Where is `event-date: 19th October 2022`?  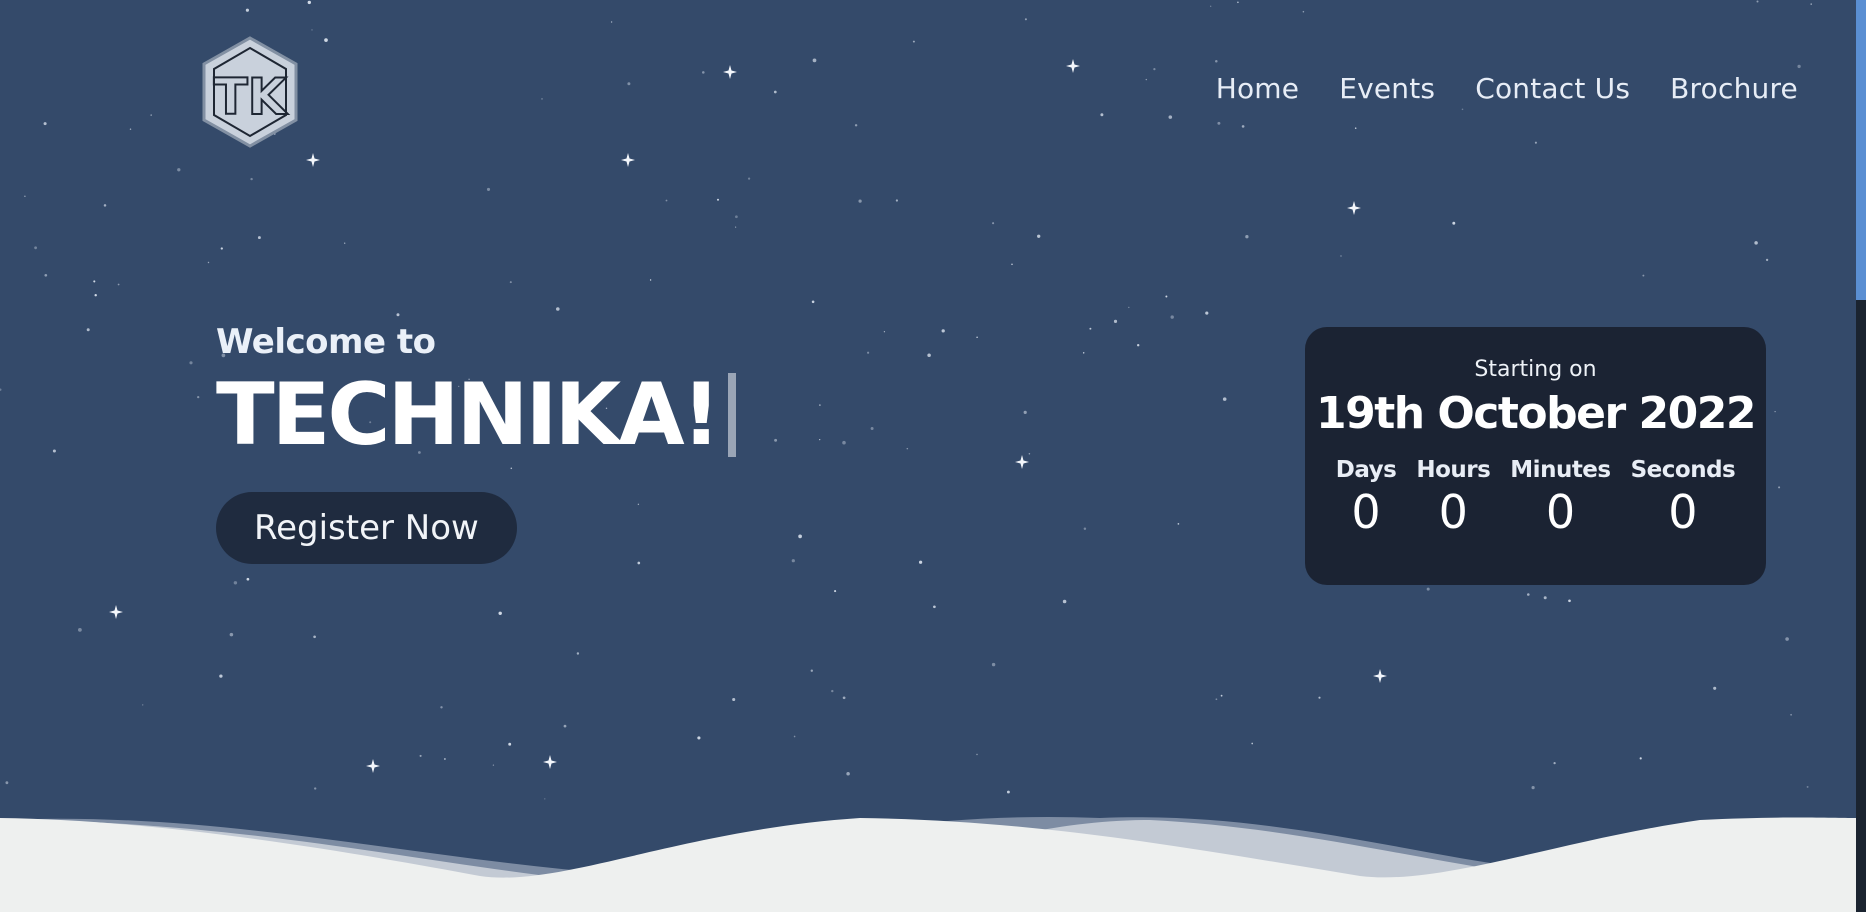 event-date: 19th October 2022 is located at coordinates (1536, 413).